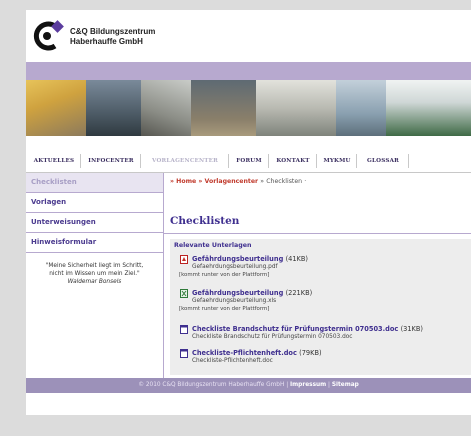 The width and height of the screenshot is (471, 436). I want to click on xls-icon, so click(184, 293).